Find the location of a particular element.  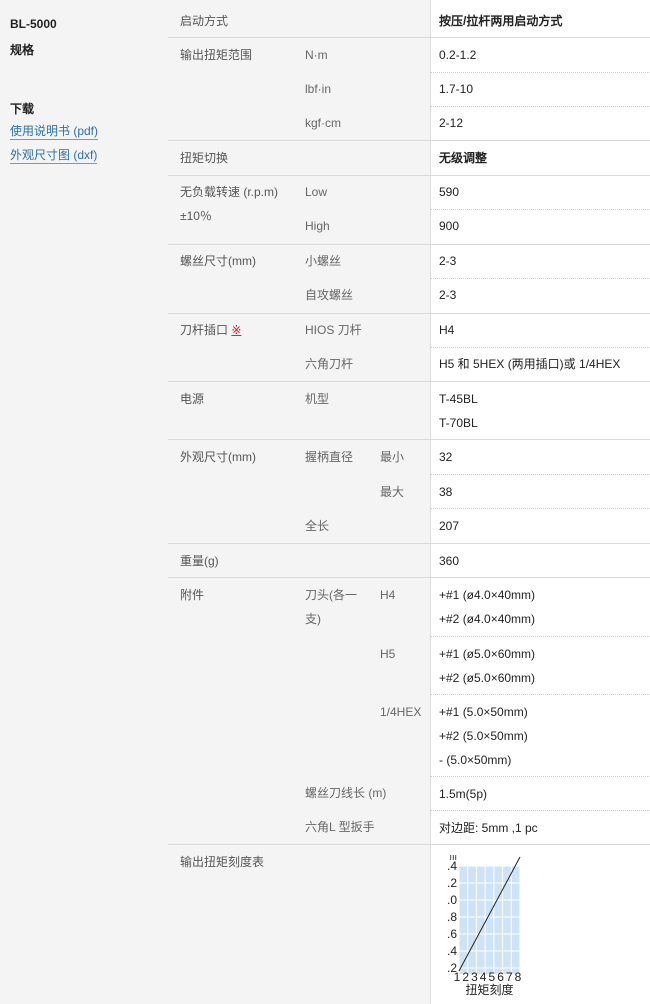

speed-low-label: Low is located at coordinates (316, 192).